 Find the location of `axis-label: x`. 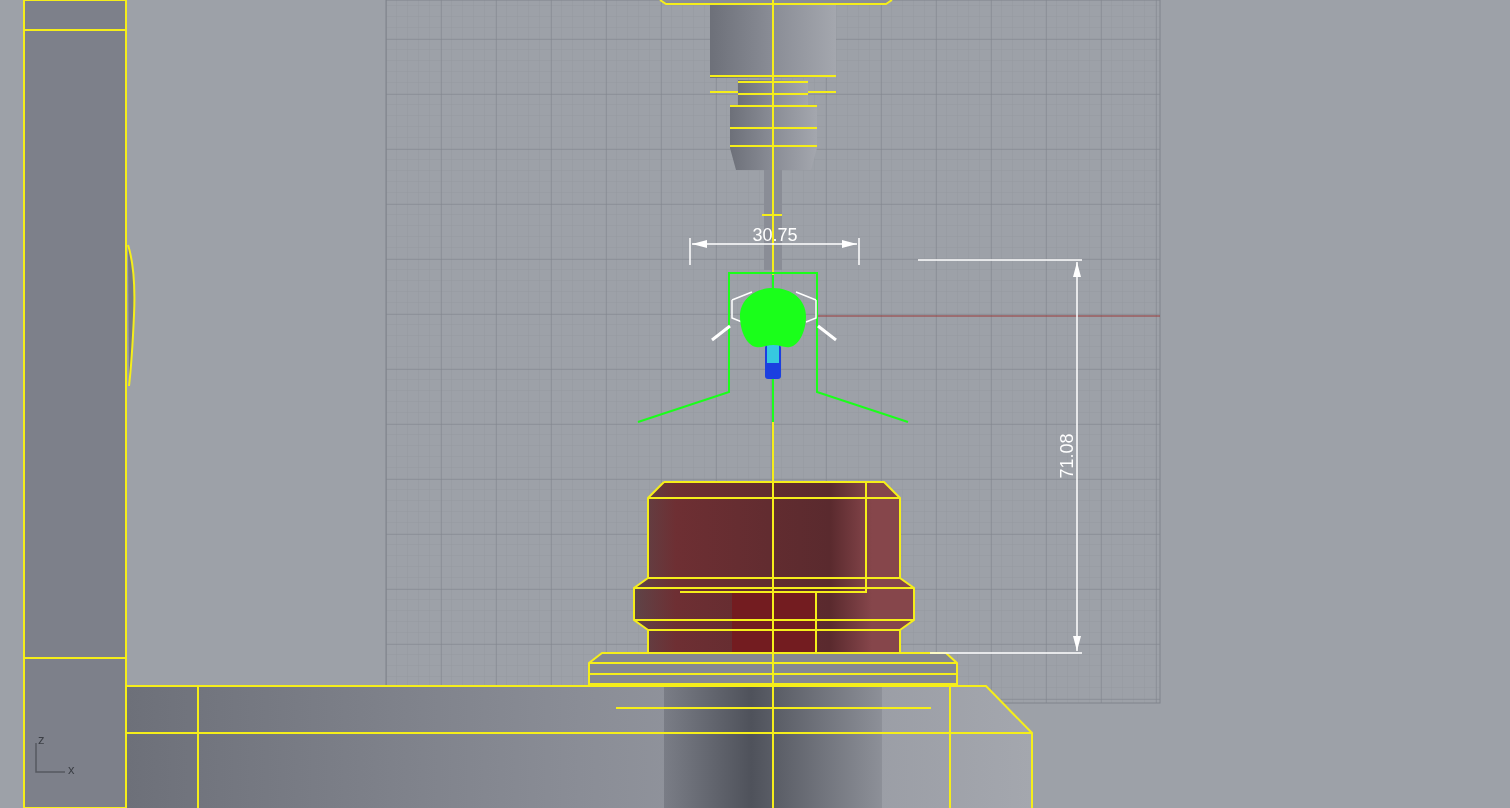

axis-label: x is located at coordinates (71, 769).